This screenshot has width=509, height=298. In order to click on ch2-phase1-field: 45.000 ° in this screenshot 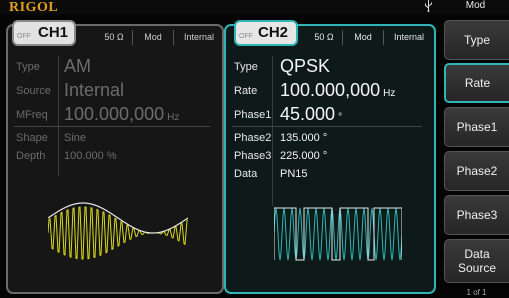, I will do `click(311, 114)`.